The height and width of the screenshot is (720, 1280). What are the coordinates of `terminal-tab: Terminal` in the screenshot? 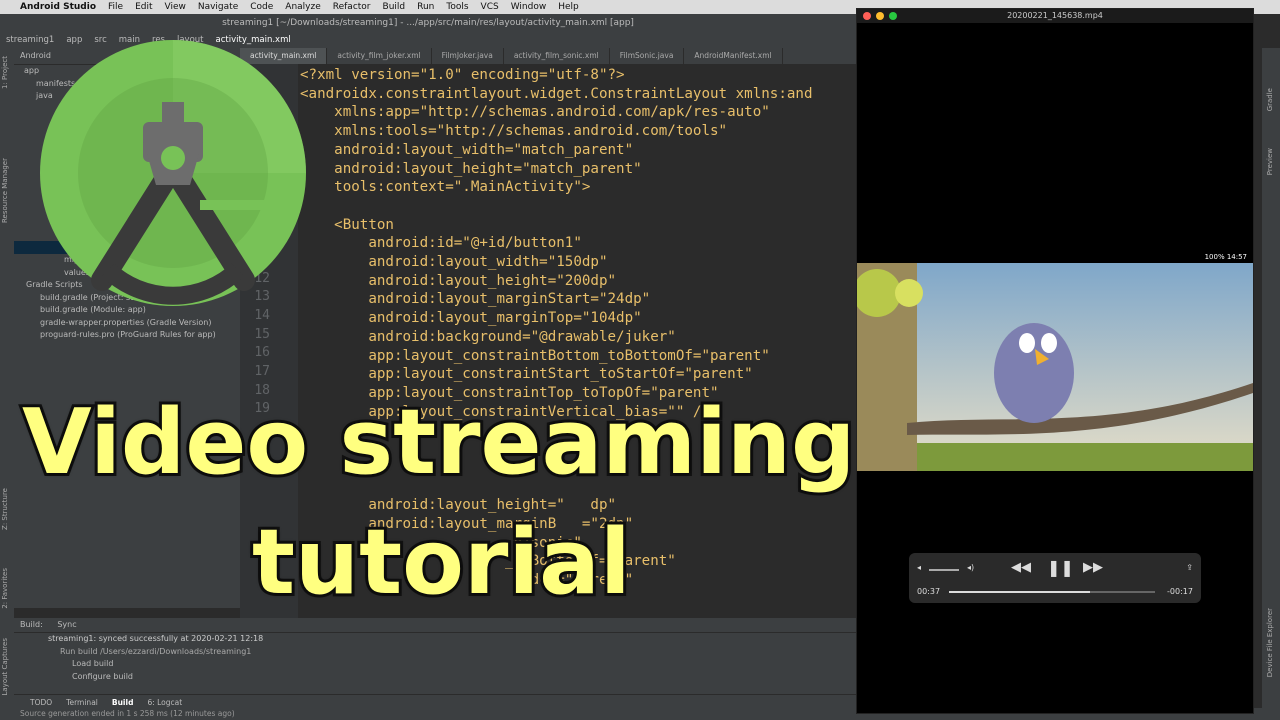 It's located at (82, 702).